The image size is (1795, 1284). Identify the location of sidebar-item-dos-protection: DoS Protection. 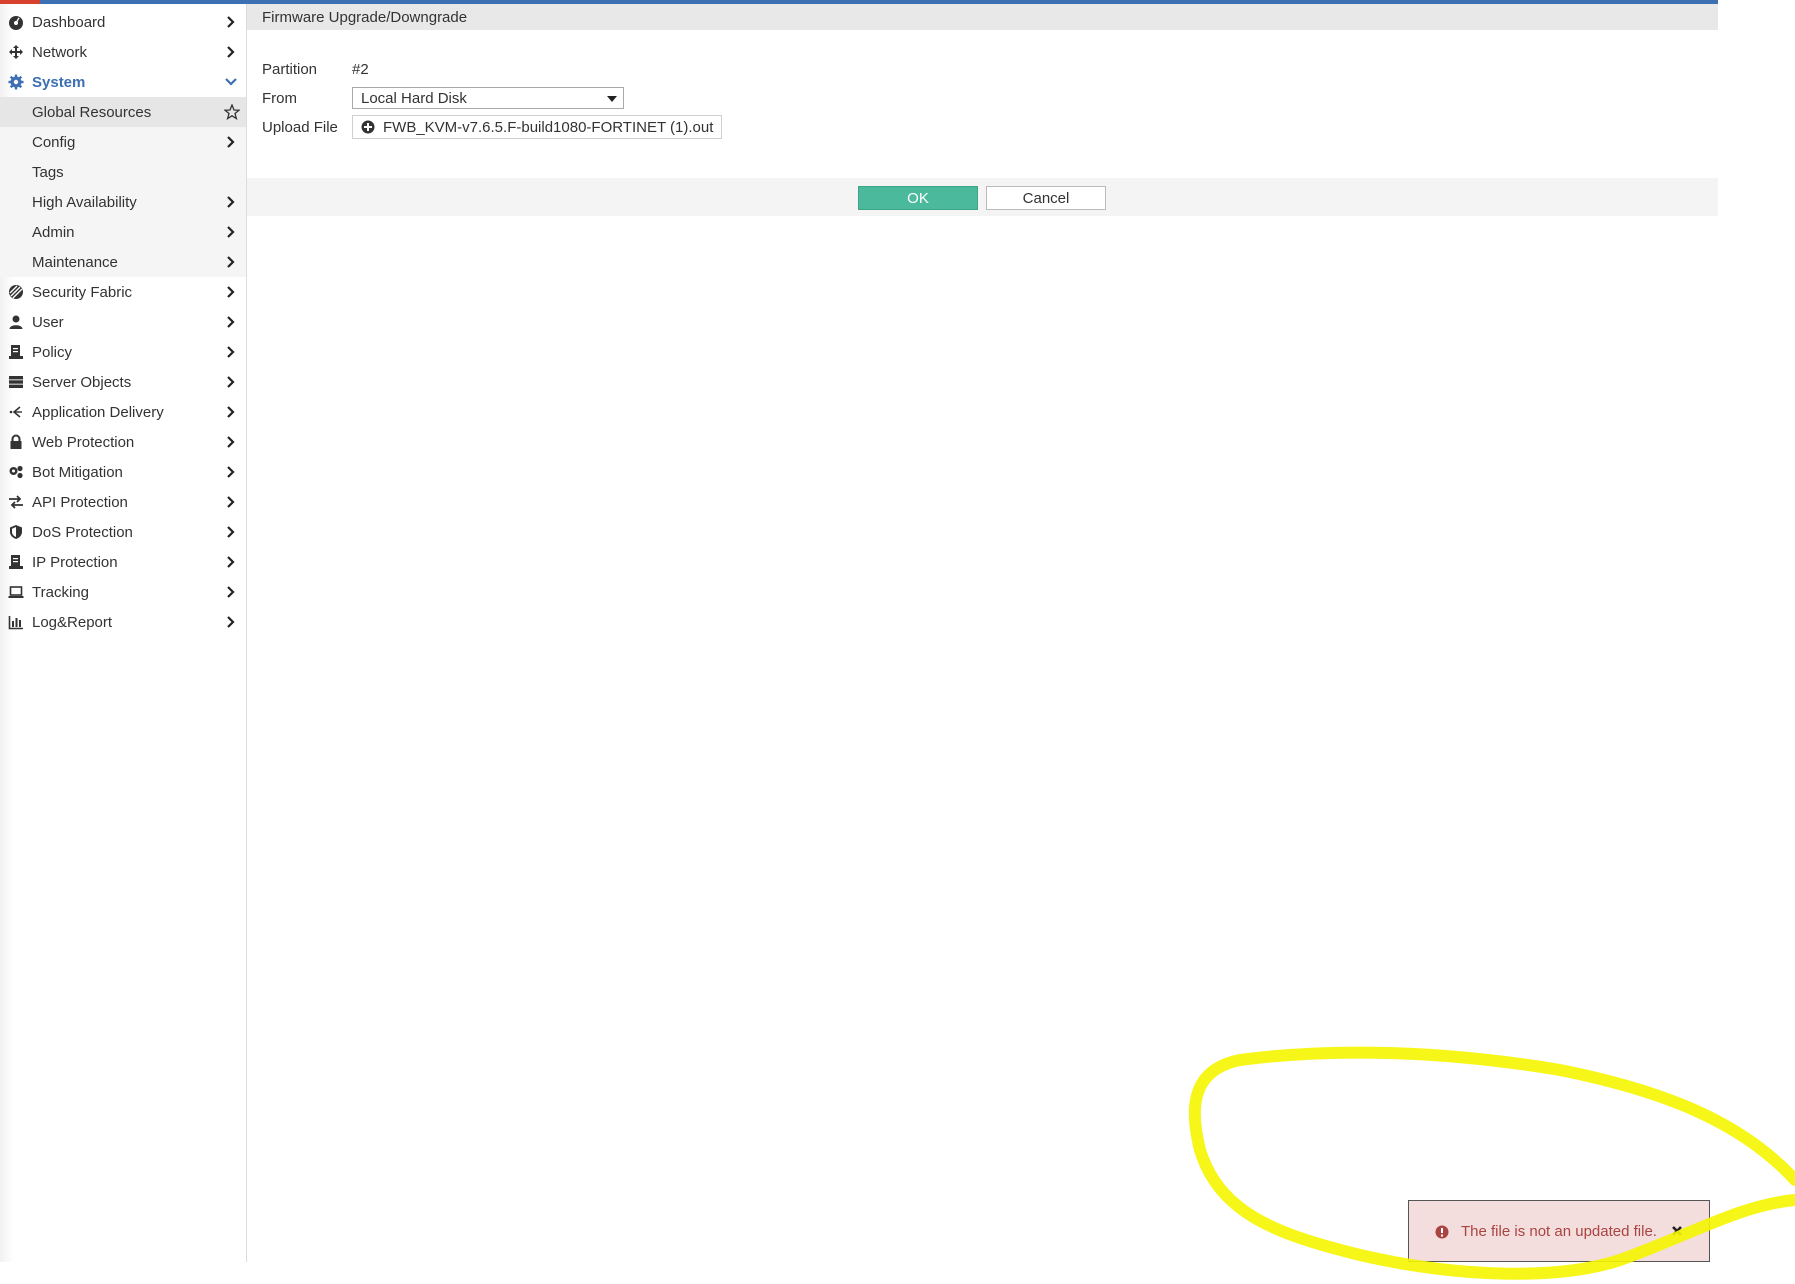
(123, 532).